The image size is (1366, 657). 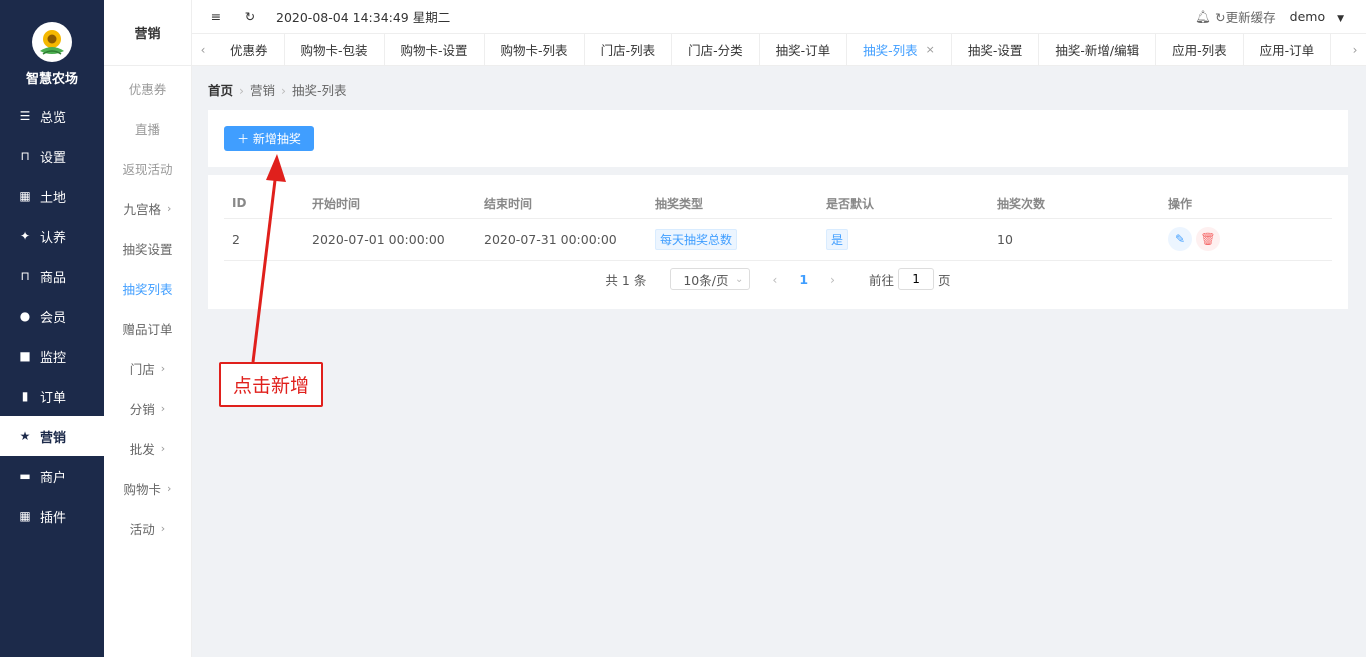 I want to click on tab-lottery-settings: 抽奖-设置, so click(x=996, y=49).